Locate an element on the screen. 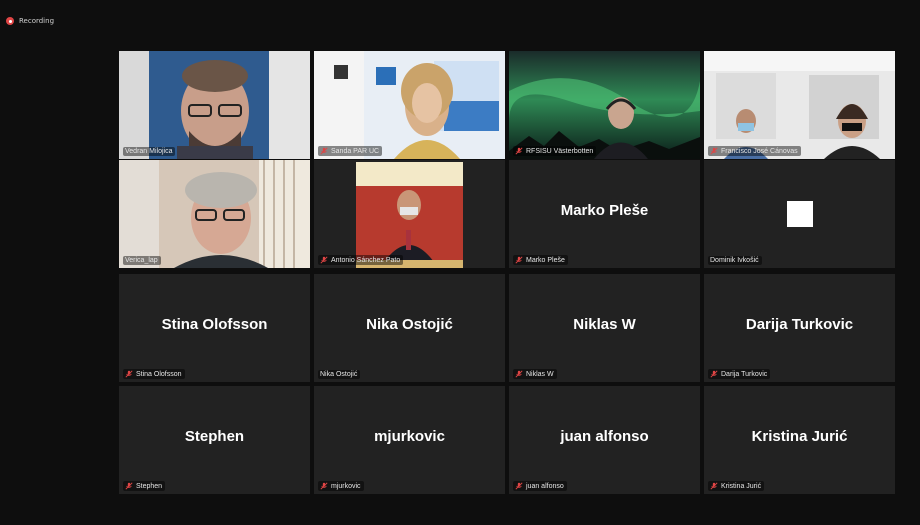  participant-name: Dominik Ivkošić is located at coordinates (734, 260).